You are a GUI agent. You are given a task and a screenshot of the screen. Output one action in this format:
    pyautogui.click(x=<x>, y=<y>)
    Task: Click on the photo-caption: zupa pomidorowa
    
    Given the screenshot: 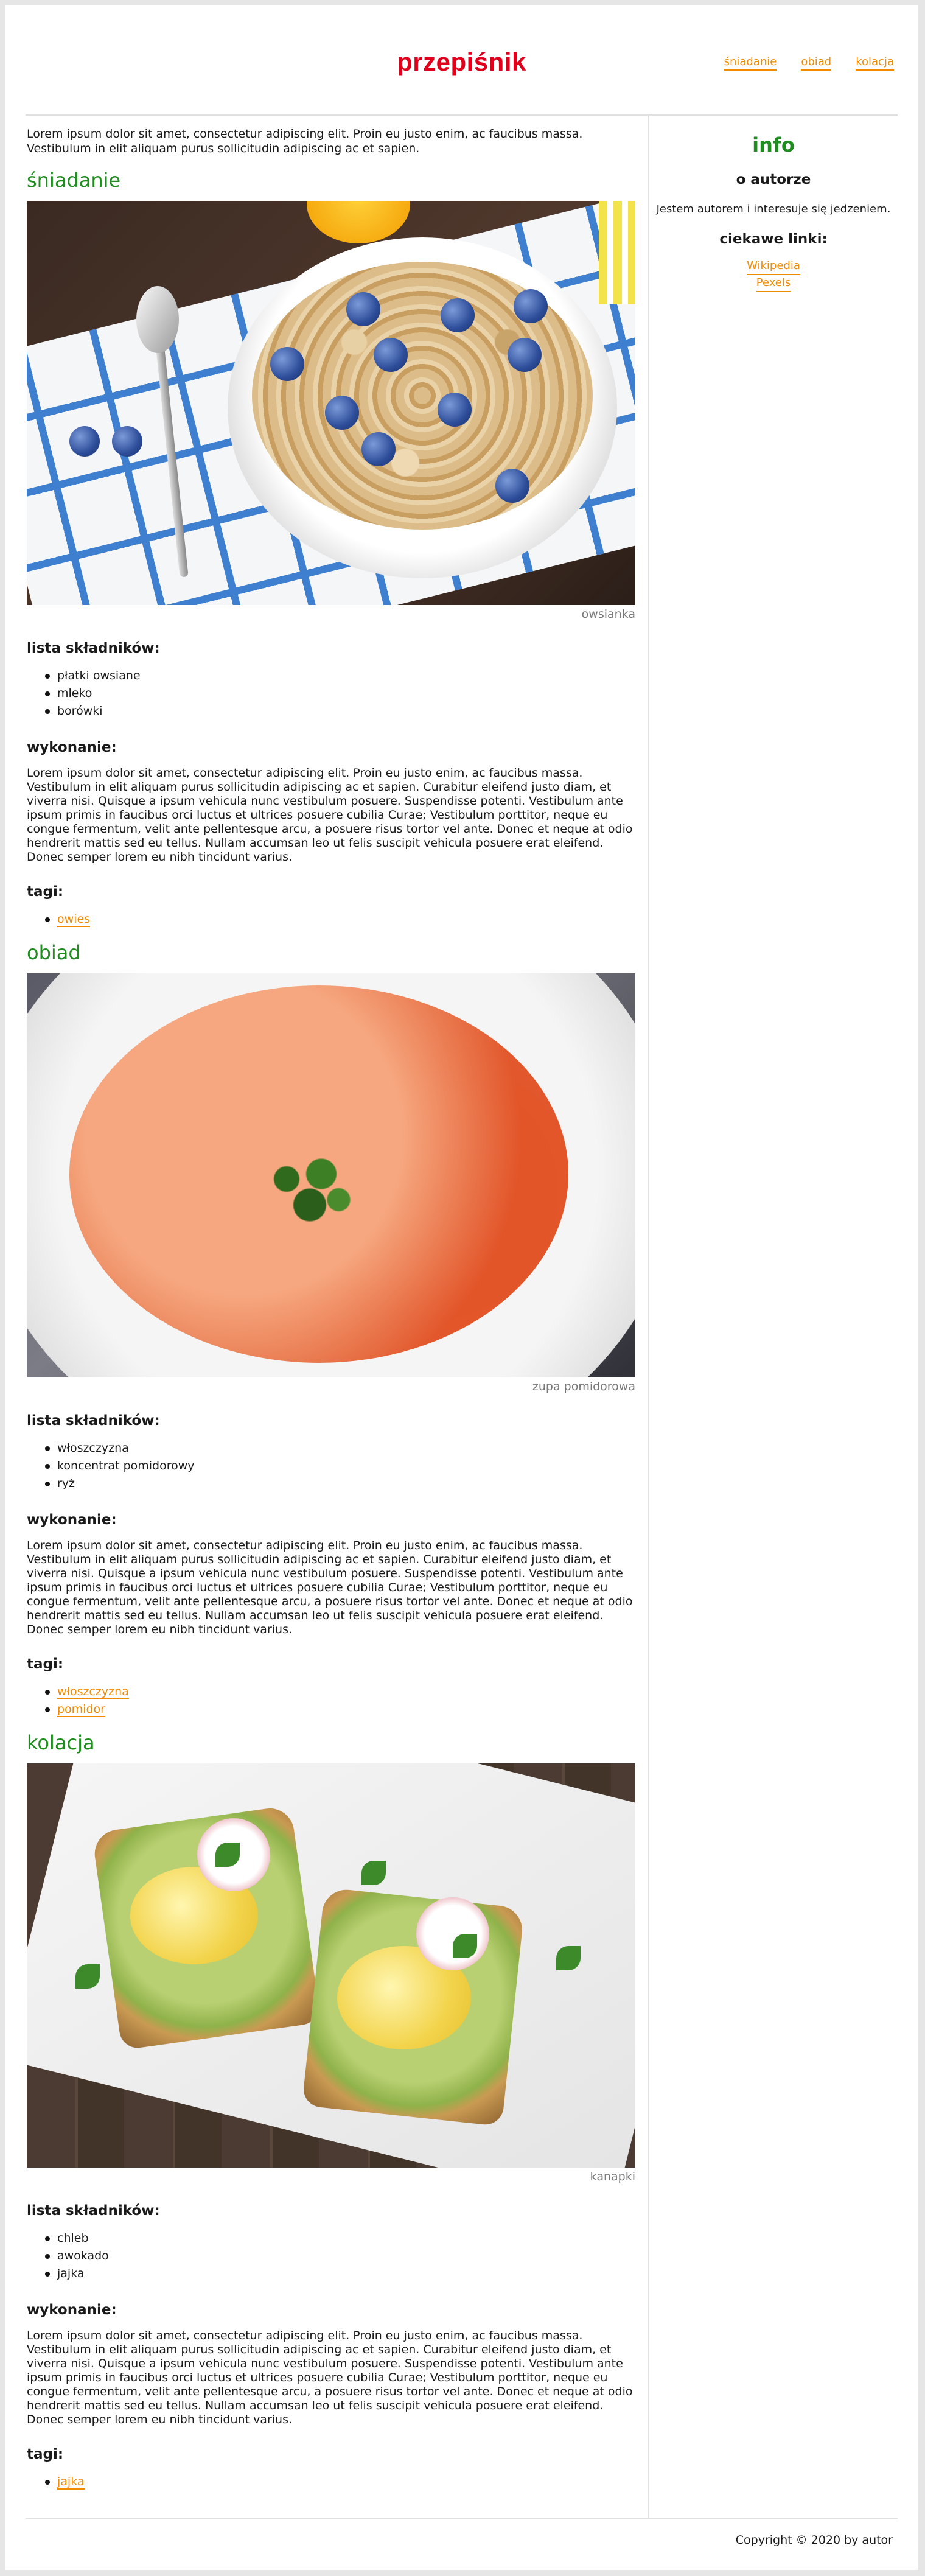 What is the action you would take?
    pyautogui.click(x=583, y=1386)
    